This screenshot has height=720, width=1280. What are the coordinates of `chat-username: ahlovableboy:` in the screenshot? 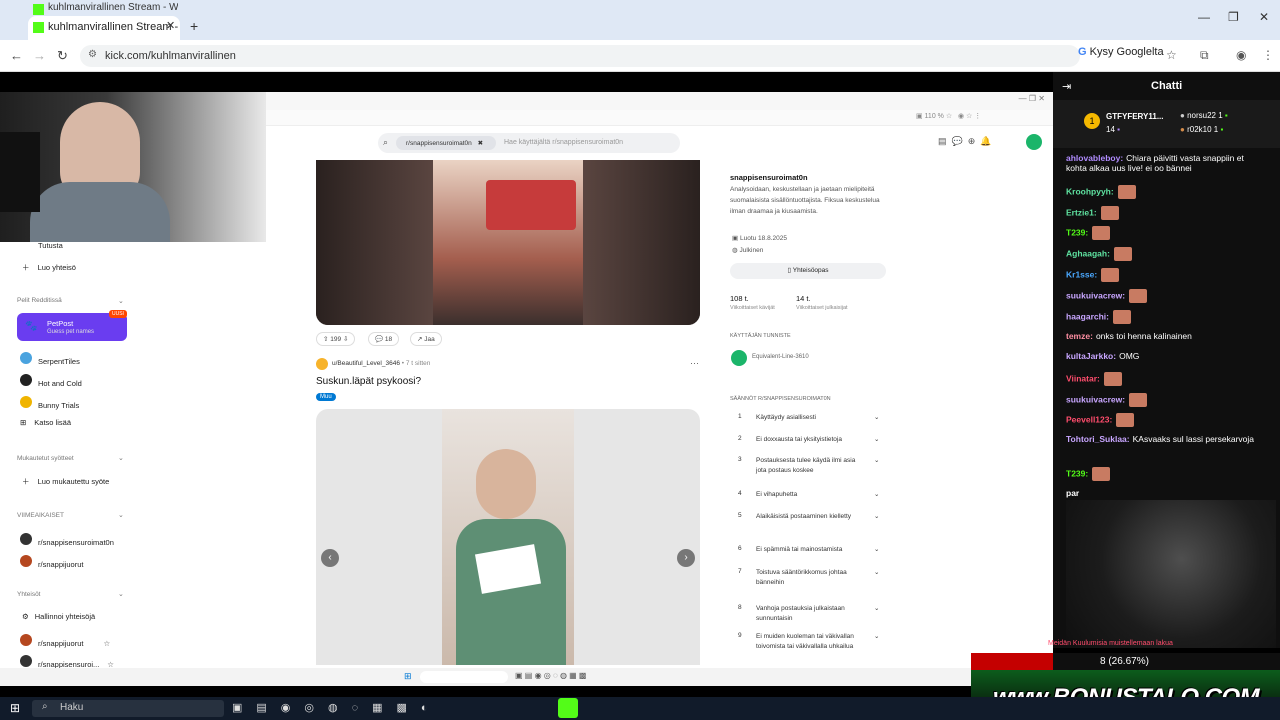 It's located at (1094, 158).